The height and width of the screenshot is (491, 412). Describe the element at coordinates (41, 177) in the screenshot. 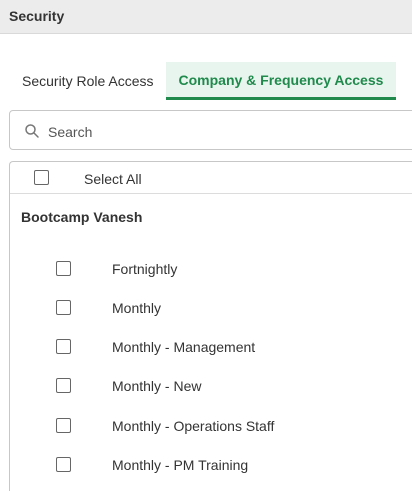

I see `select-all-checkbox` at that location.